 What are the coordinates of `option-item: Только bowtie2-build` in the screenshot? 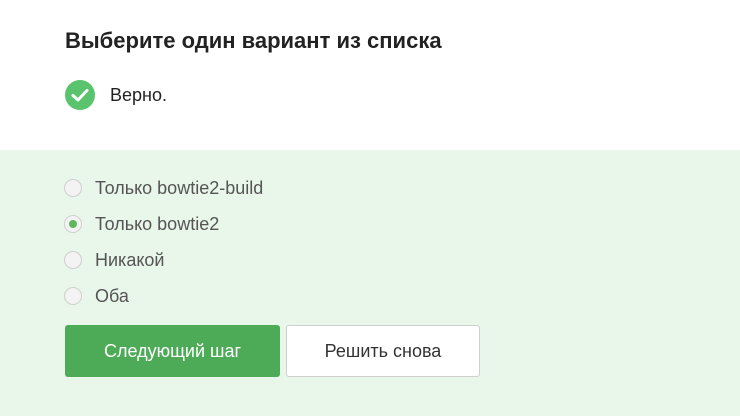 It's located at (163, 188).